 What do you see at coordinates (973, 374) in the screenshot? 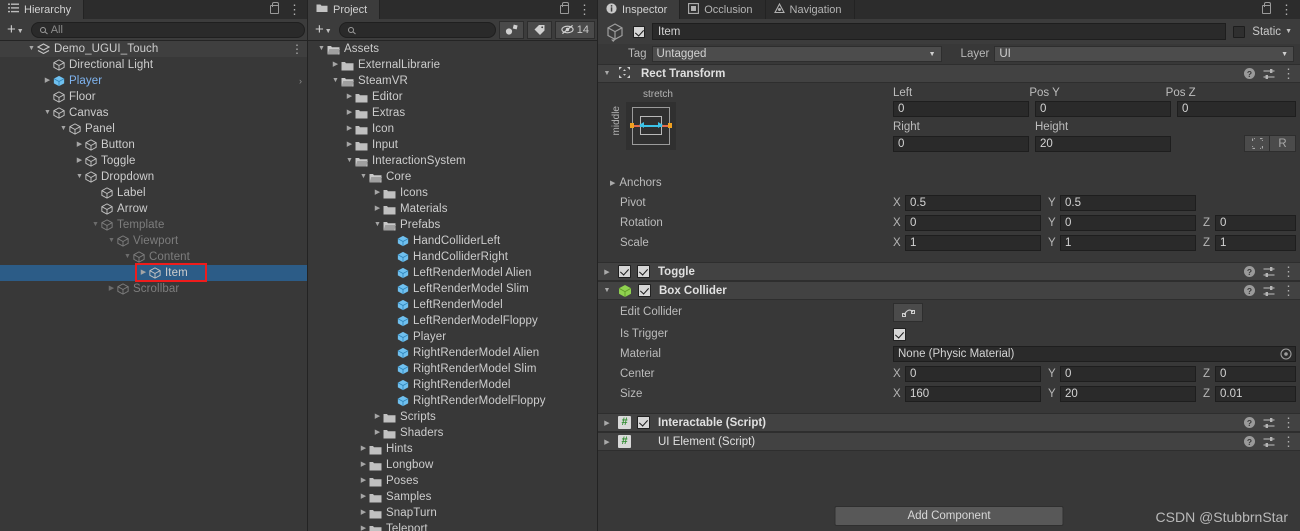
I see `center-x-input: 0` at bounding box center [973, 374].